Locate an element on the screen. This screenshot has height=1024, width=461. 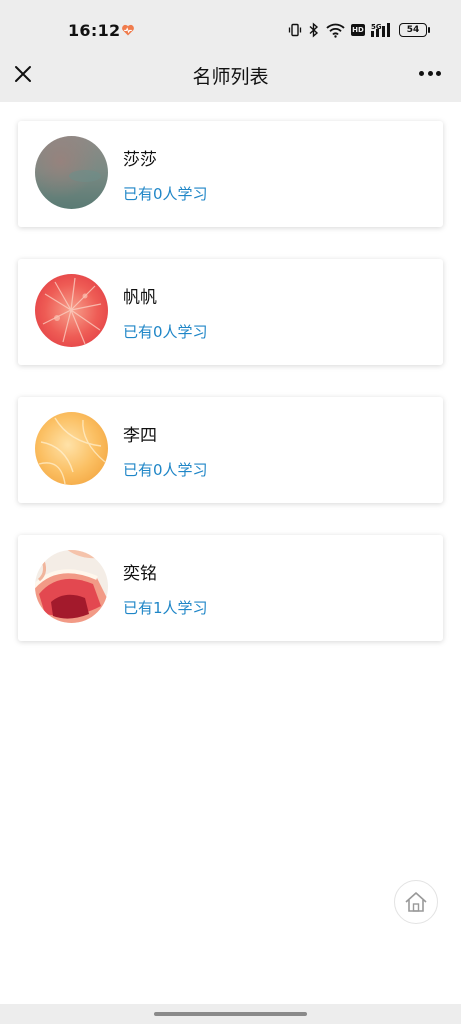
bluetooth-icon is located at coordinates (314, 30).